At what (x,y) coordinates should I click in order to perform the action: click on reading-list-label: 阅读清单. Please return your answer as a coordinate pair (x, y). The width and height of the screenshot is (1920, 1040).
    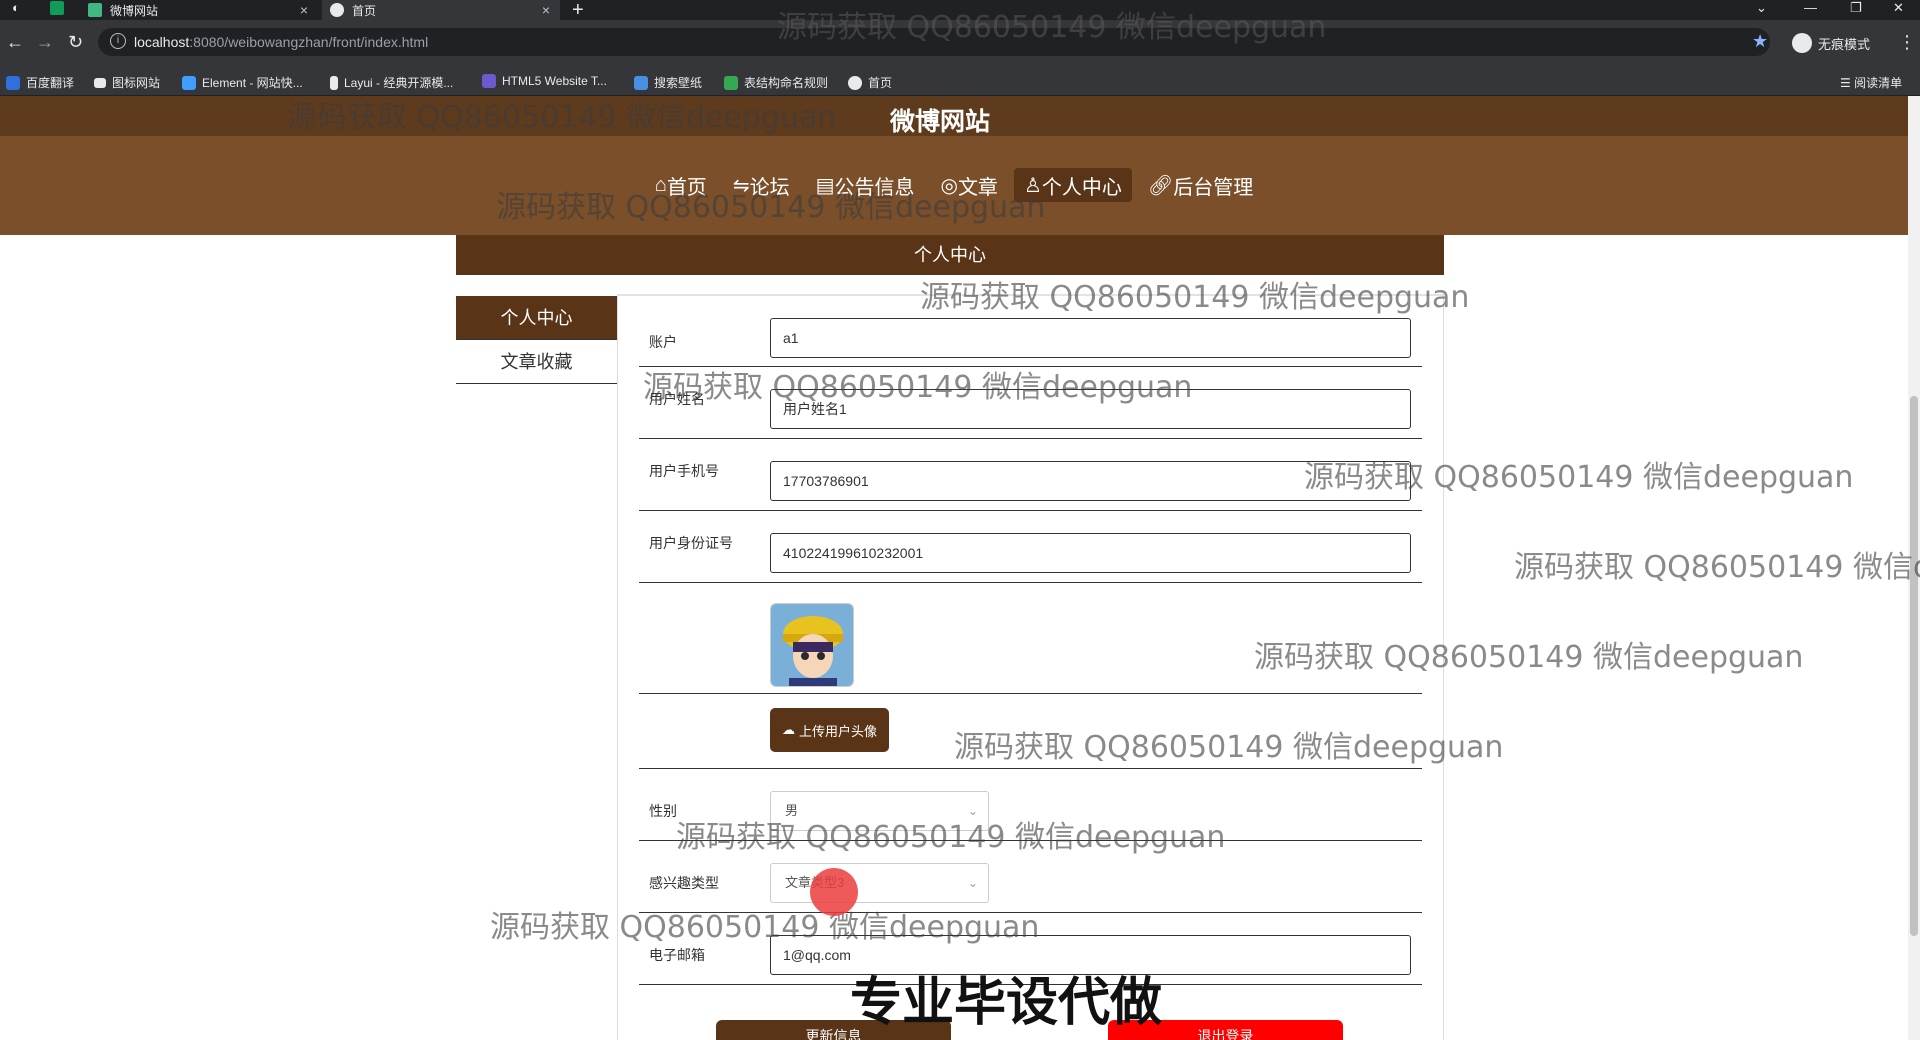
    Looking at the image, I should click on (1878, 83).